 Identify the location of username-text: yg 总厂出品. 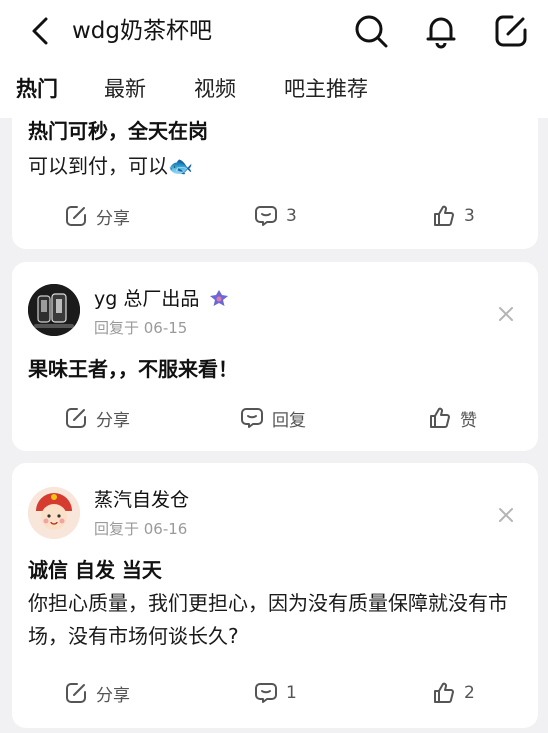
(147, 299).